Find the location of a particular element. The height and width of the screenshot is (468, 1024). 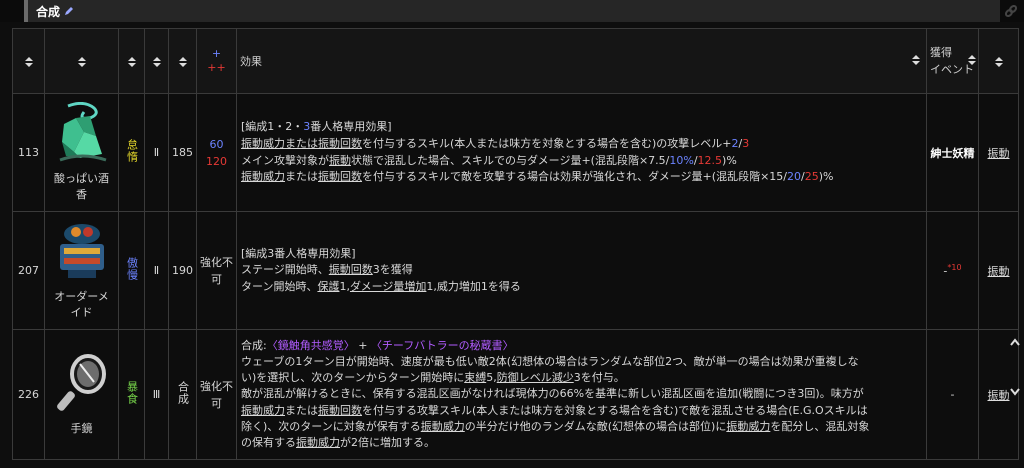

gift-cell: オーダーメイド is located at coordinates (81, 270).